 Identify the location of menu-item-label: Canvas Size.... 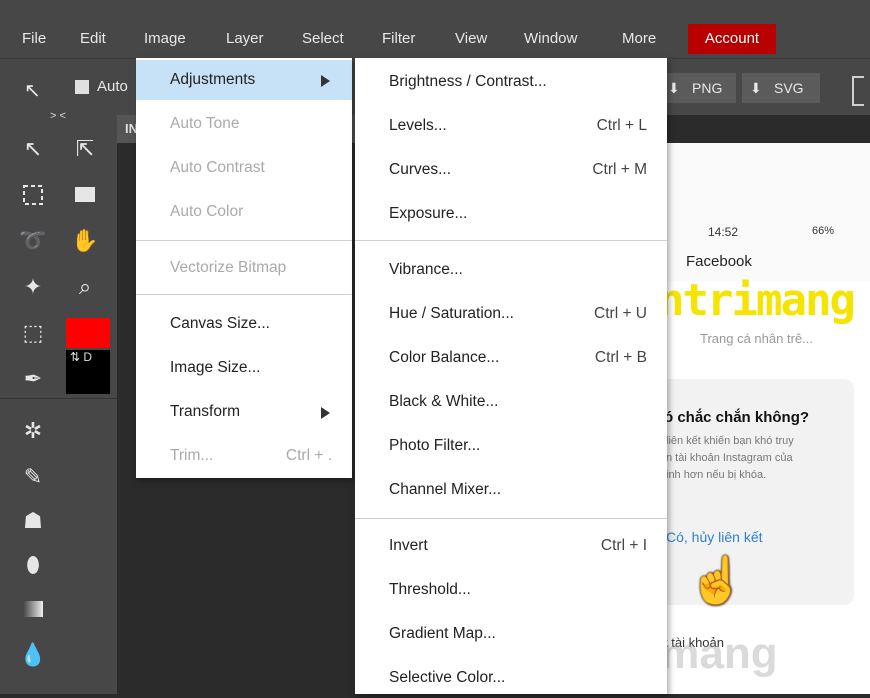
(220, 323).